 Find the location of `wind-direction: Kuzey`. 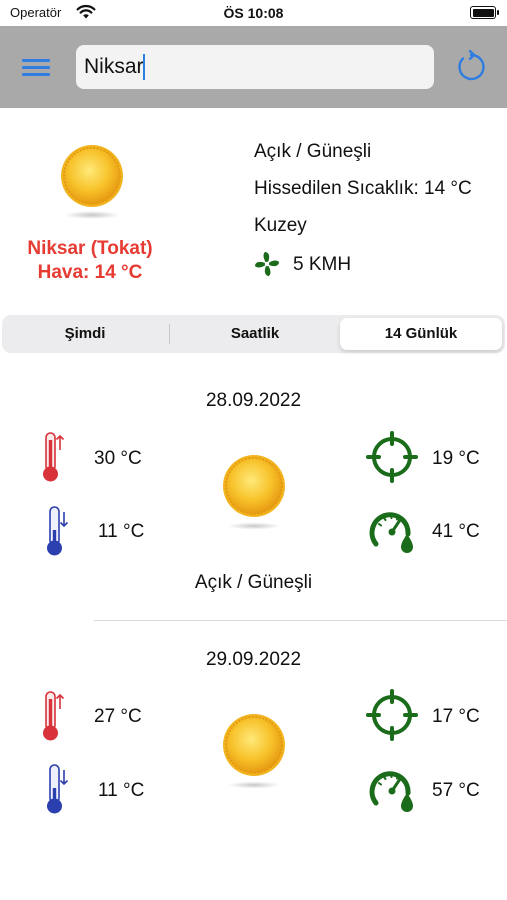

wind-direction: Kuzey is located at coordinates (280, 225).